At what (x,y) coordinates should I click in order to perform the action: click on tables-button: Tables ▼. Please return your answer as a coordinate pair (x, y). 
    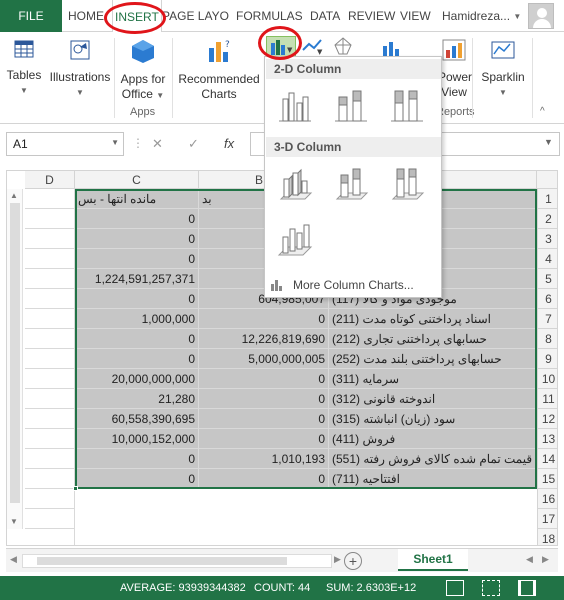
    Looking at the image, I should click on (24, 68).